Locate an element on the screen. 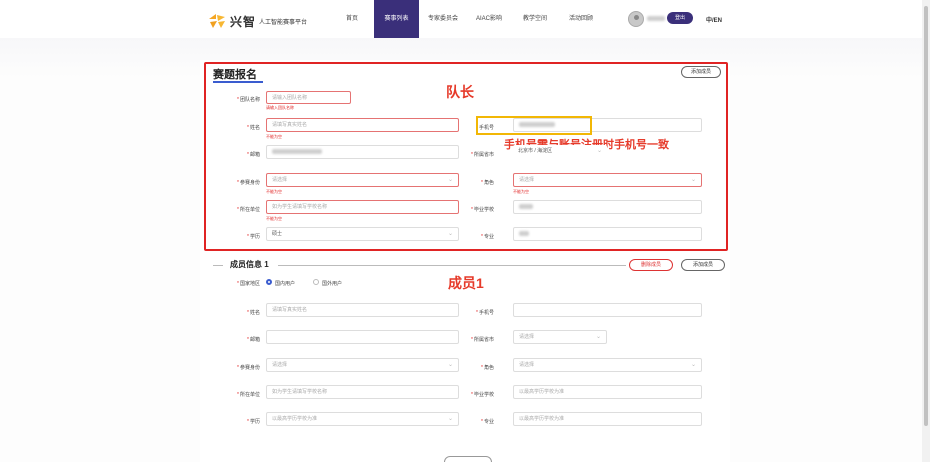  org-label: *所在单位 is located at coordinates (248, 210).